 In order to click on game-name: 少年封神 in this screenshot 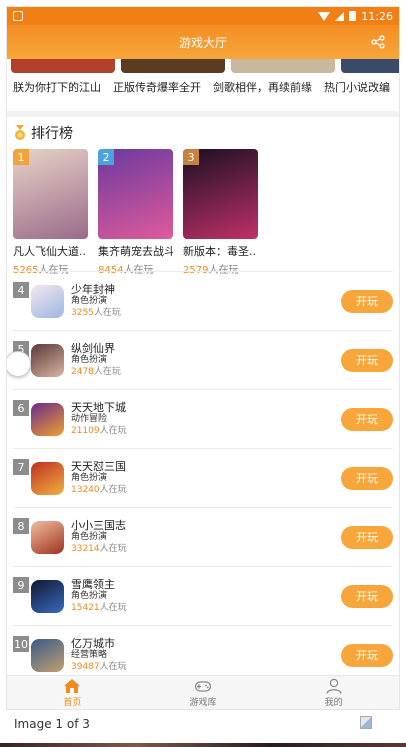, I will do `click(93, 289)`.